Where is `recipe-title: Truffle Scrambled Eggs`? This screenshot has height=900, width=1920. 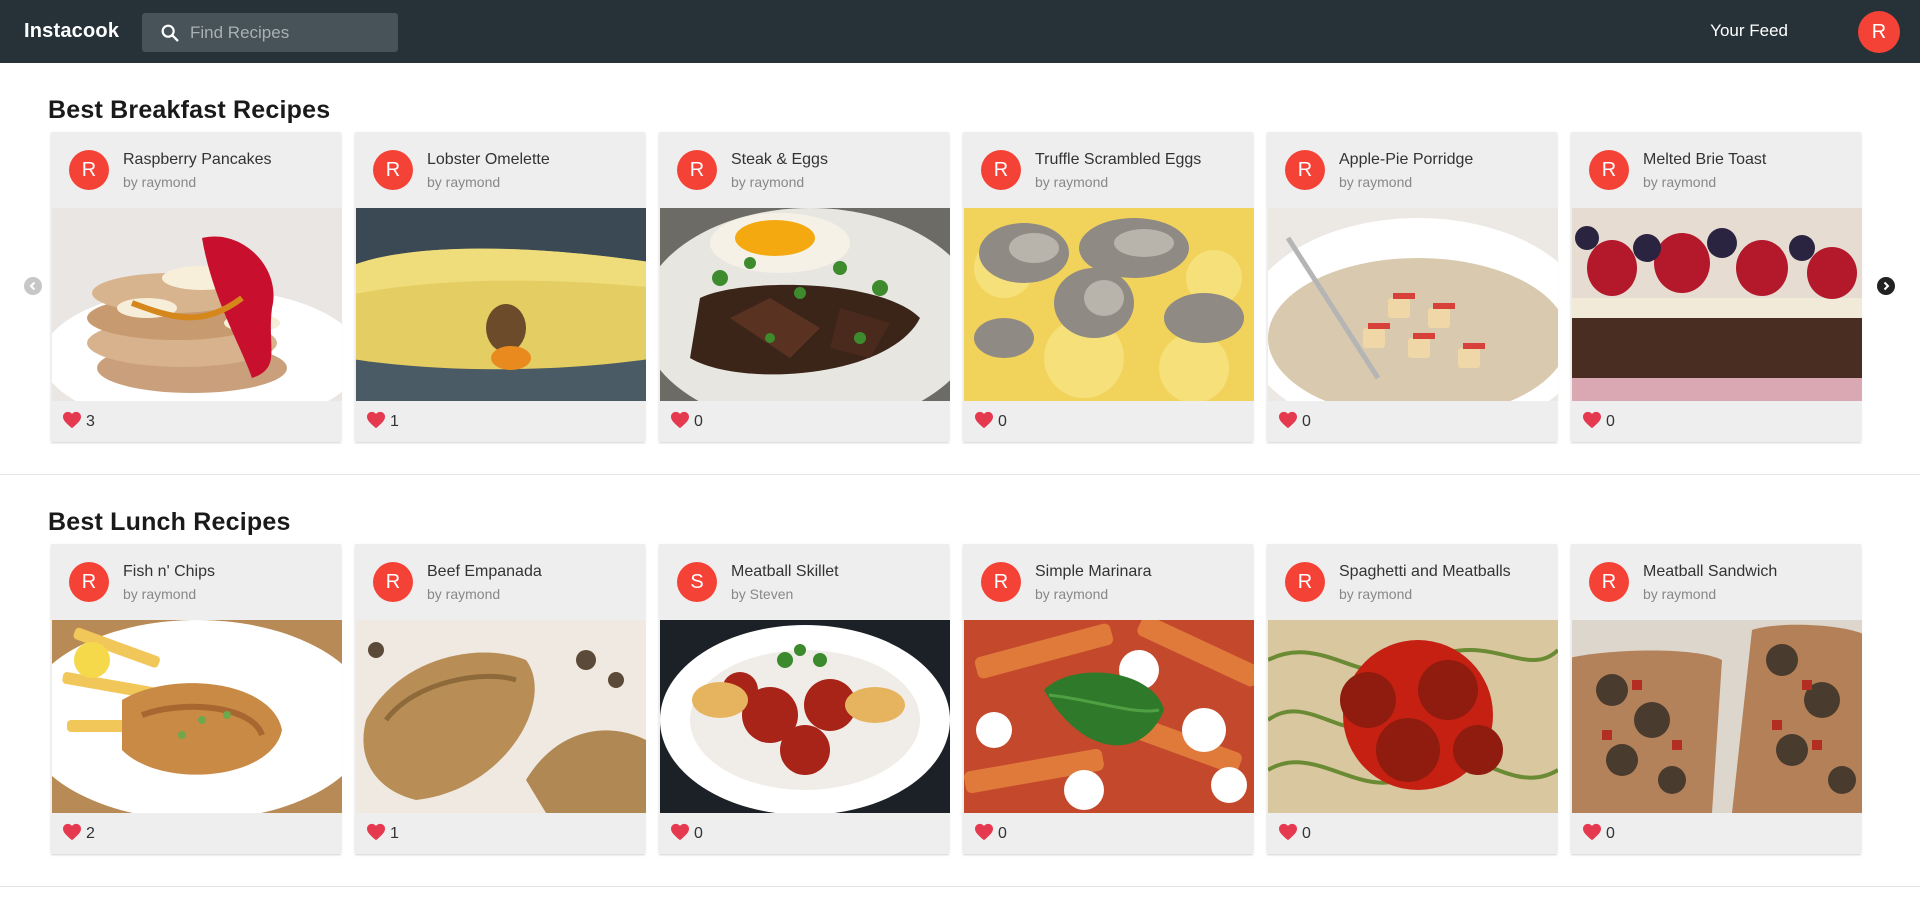 recipe-title: Truffle Scrambled Eggs is located at coordinates (1118, 160).